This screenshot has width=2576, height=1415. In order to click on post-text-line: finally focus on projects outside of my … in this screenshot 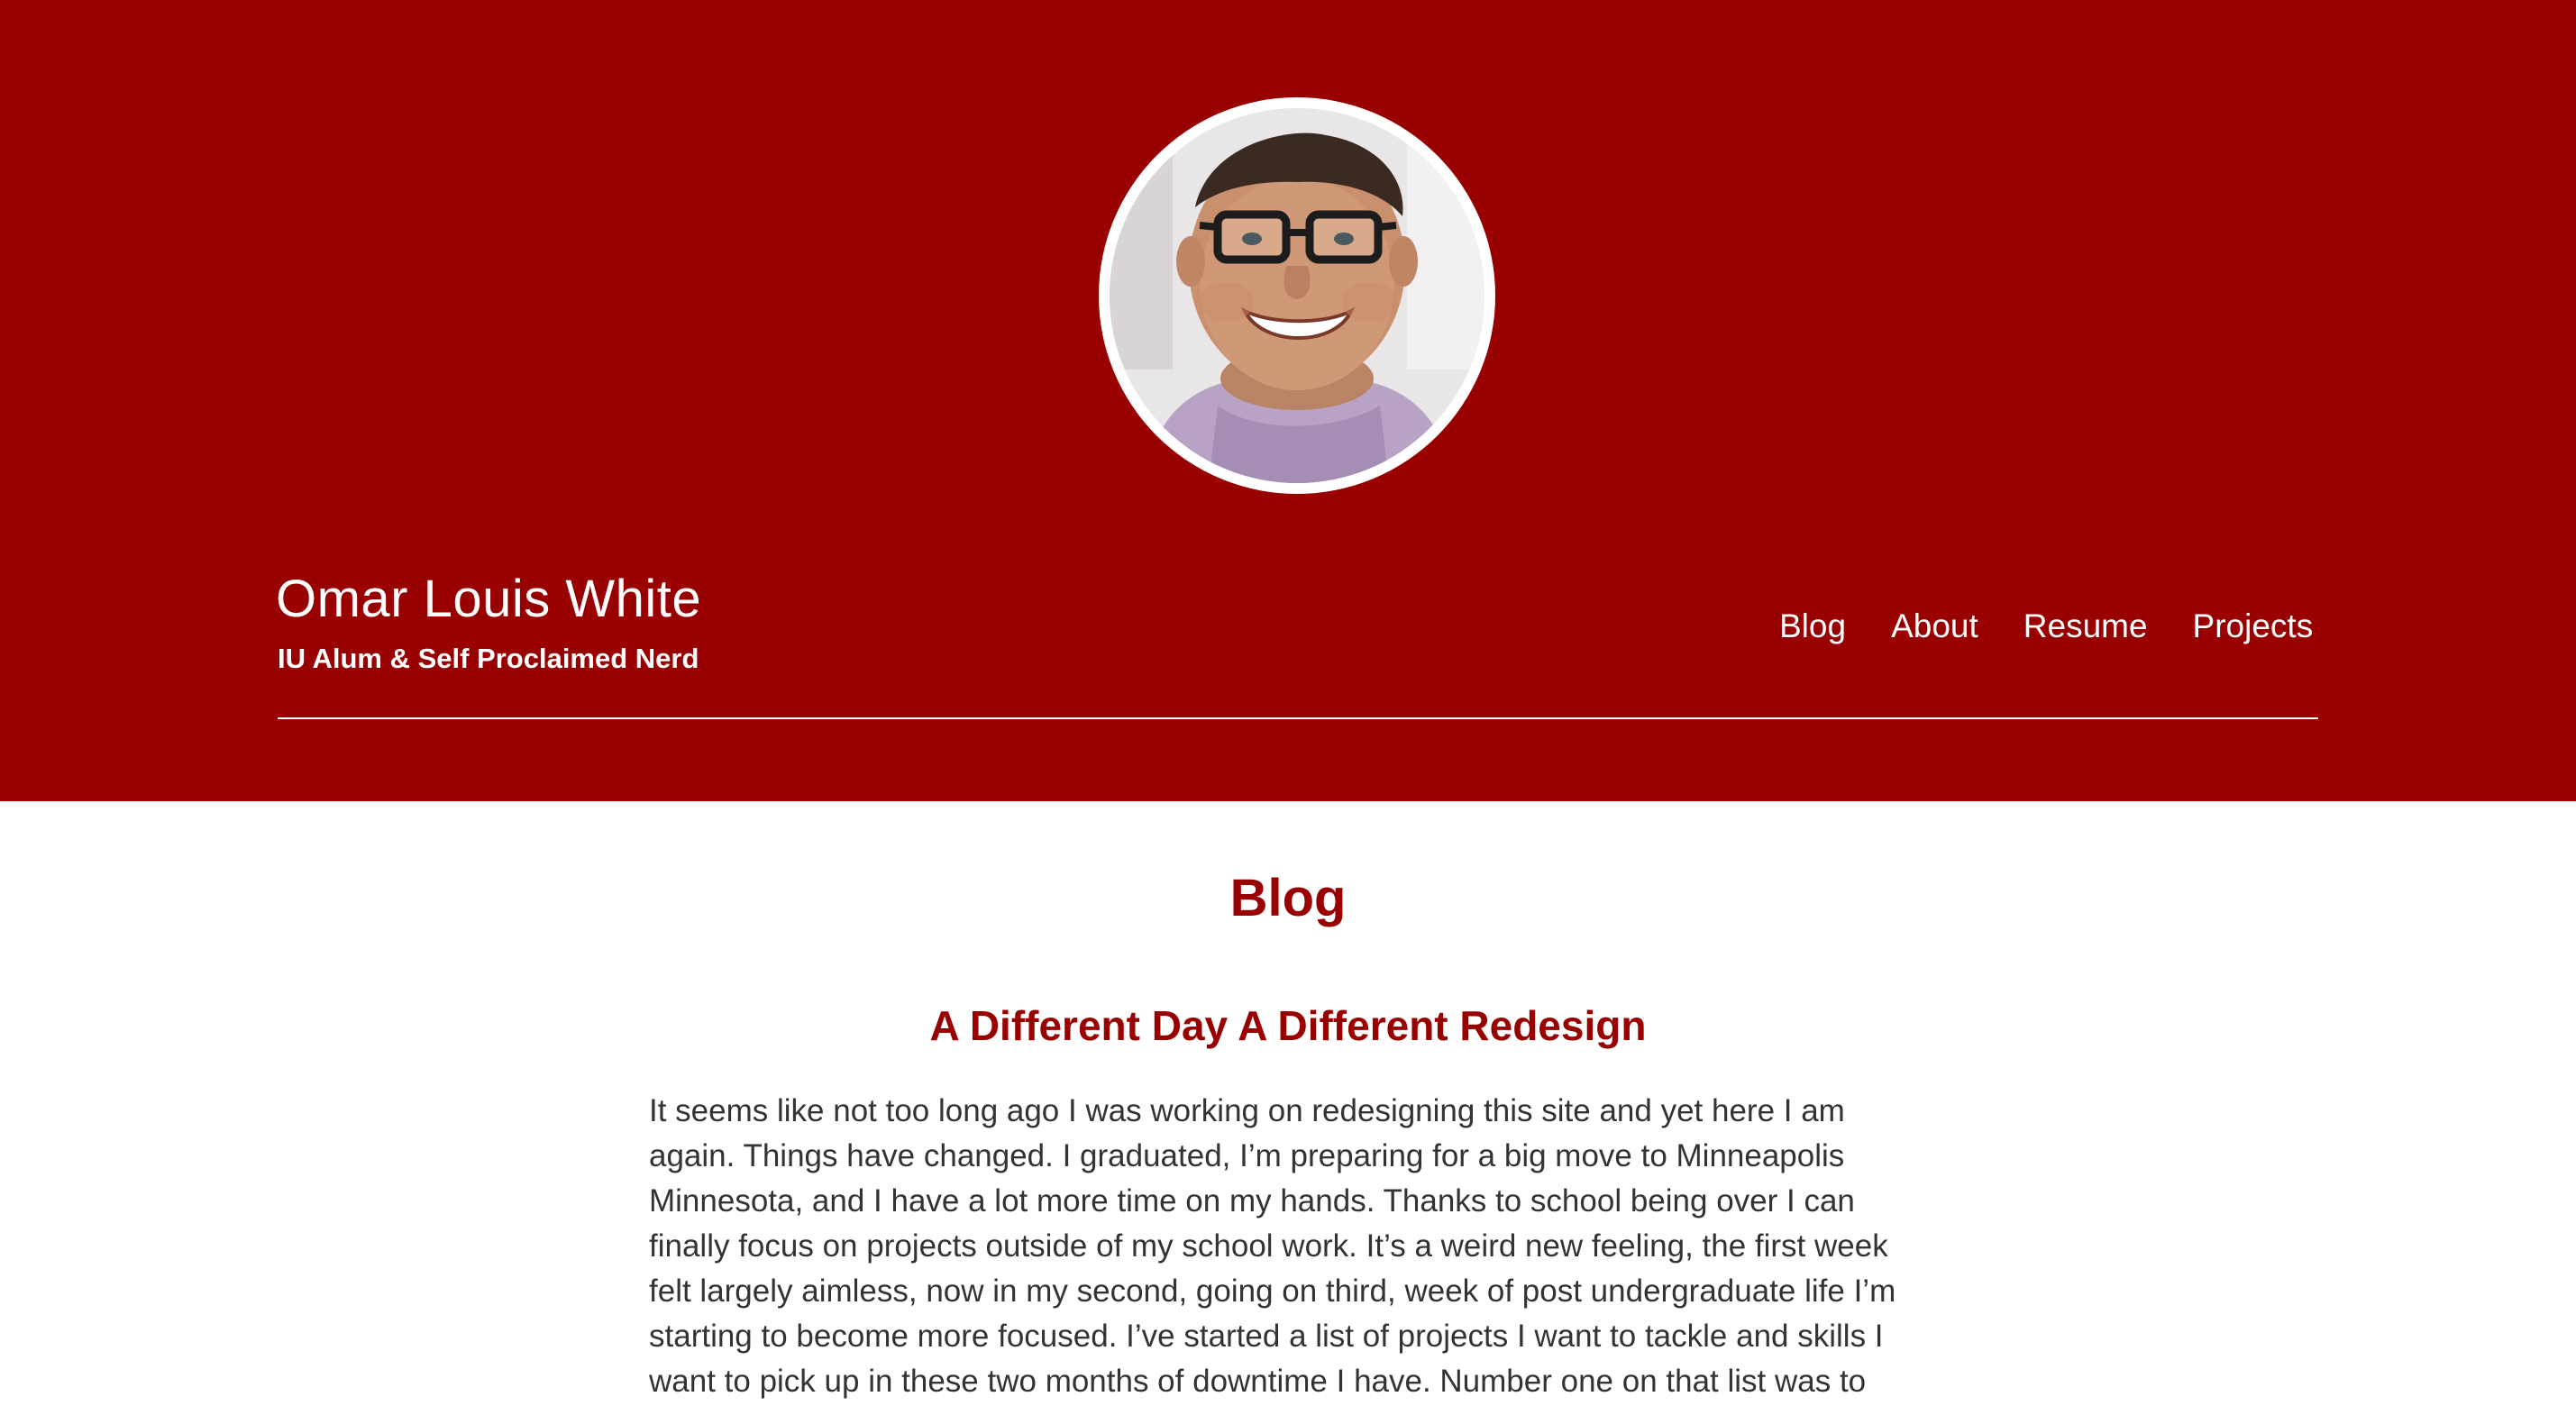, I will do `click(1268, 1246)`.